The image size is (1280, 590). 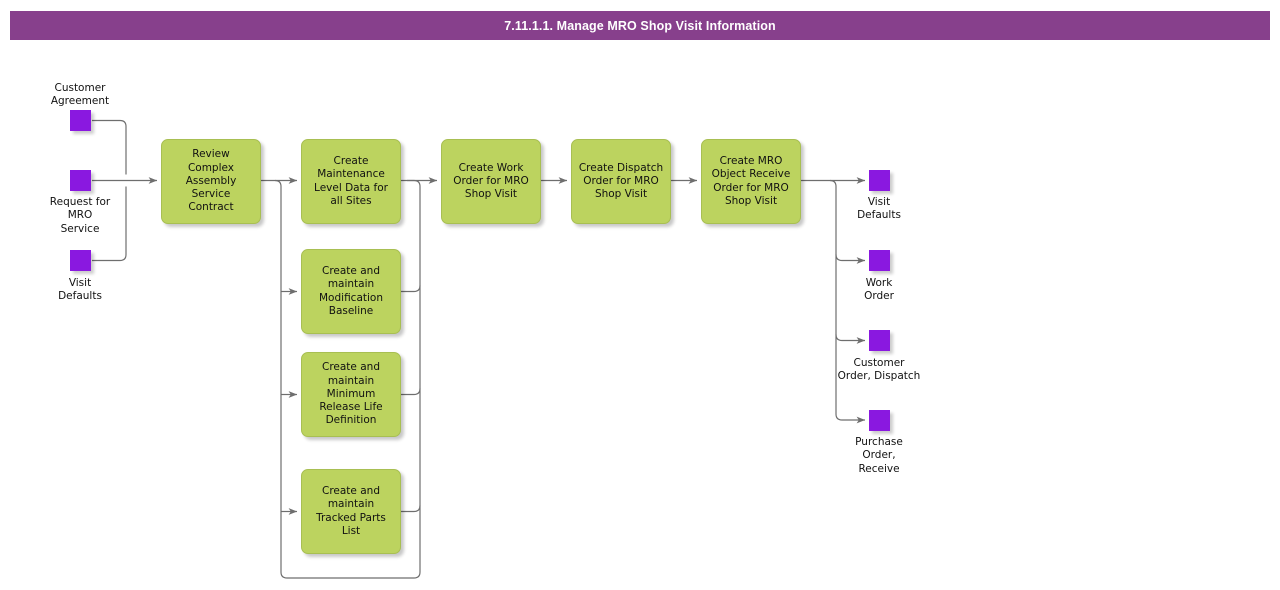 I want to click on process-label: Create Work Order for MRO Shop Visit, so click(x=491, y=181).